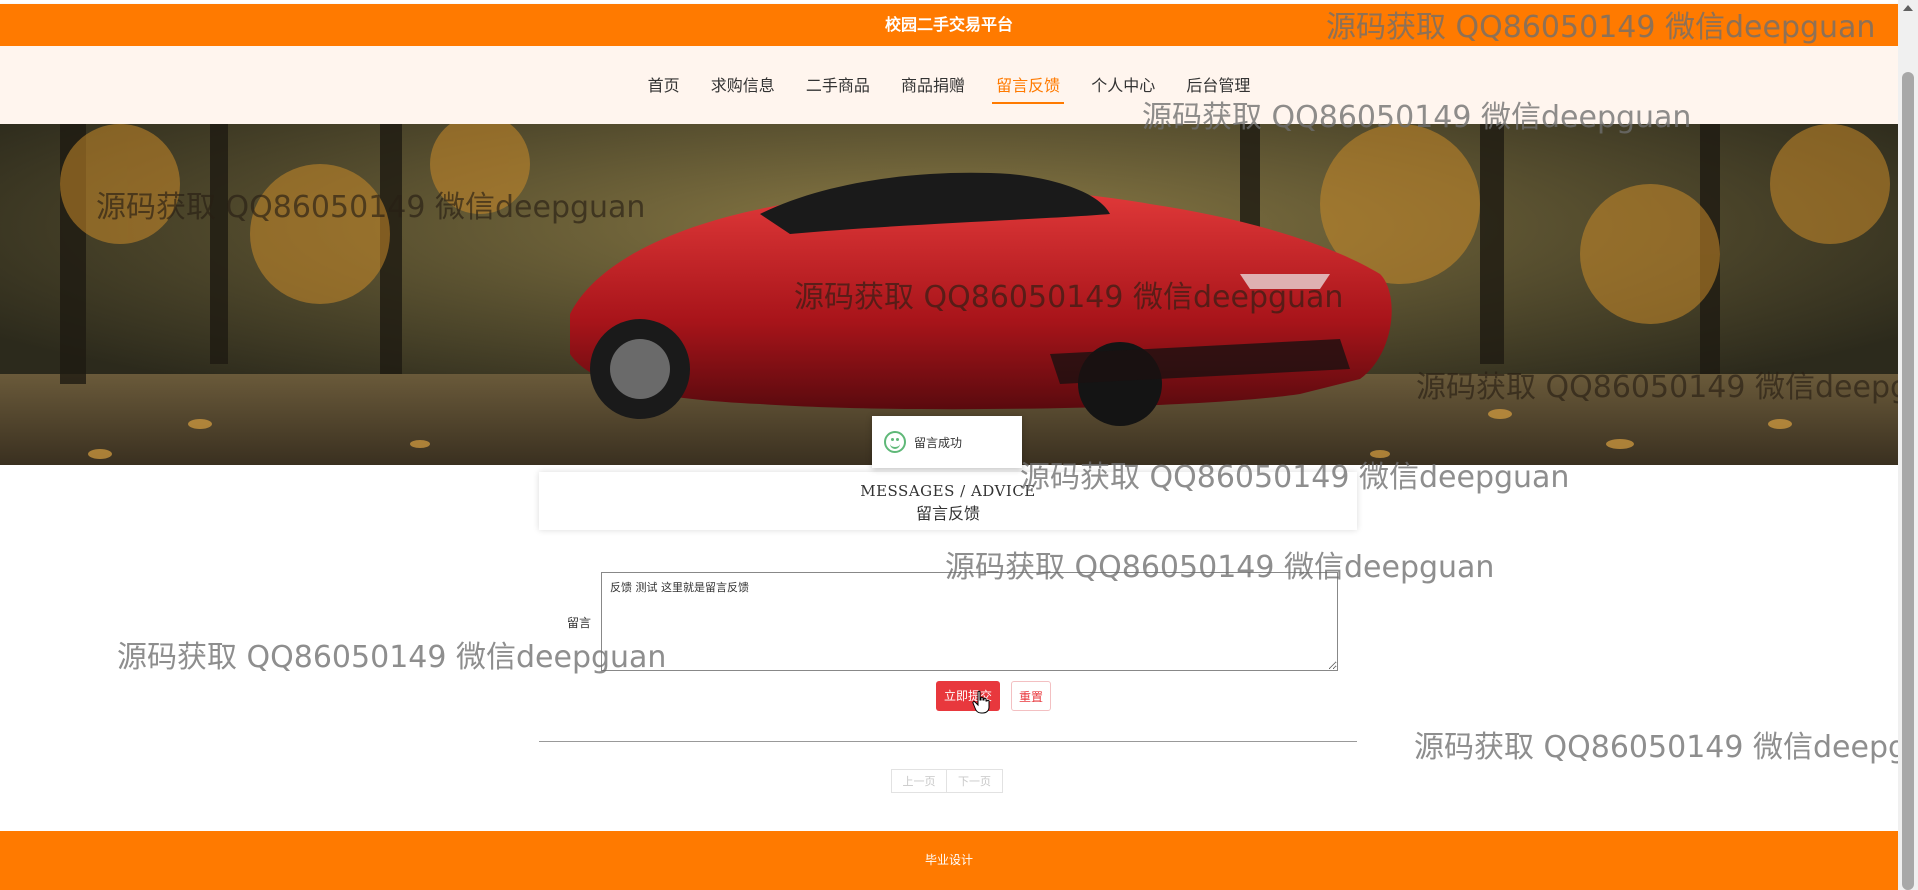 The width and height of the screenshot is (1918, 890). I want to click on hand-cursor-icon, so click(981, 702).